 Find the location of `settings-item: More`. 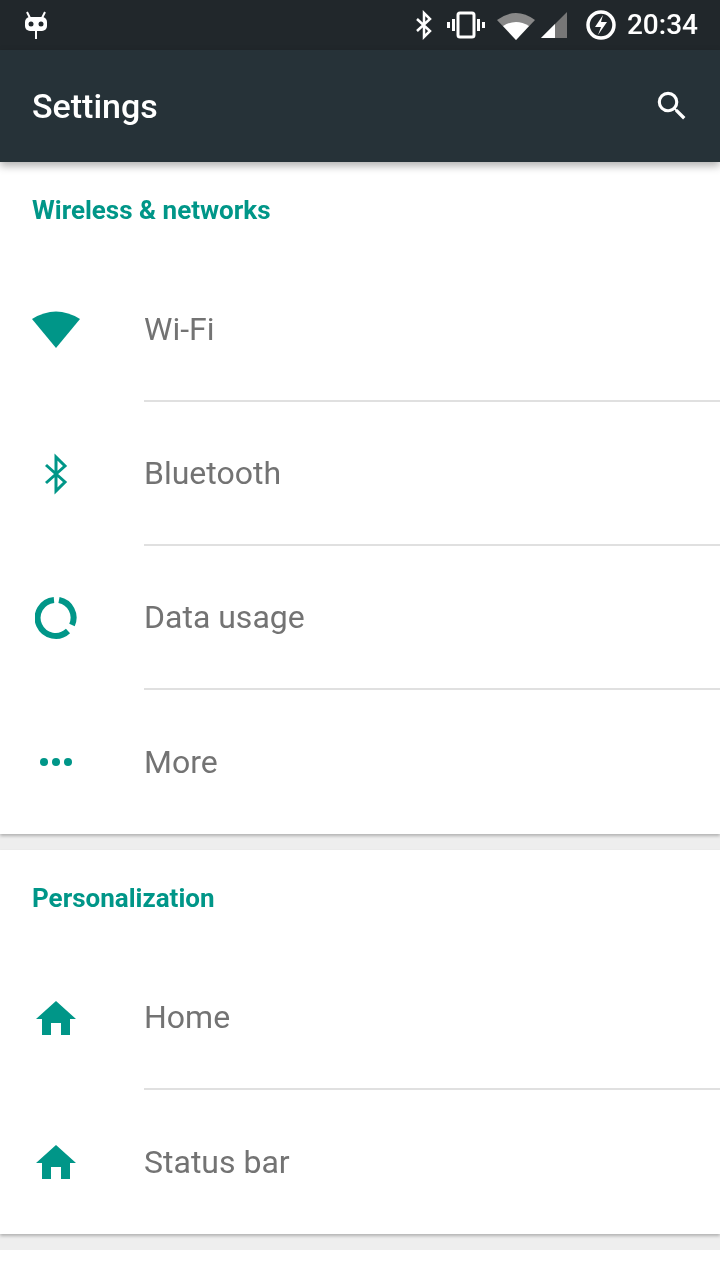

settings-item: More is located at coordinates (360, 762).